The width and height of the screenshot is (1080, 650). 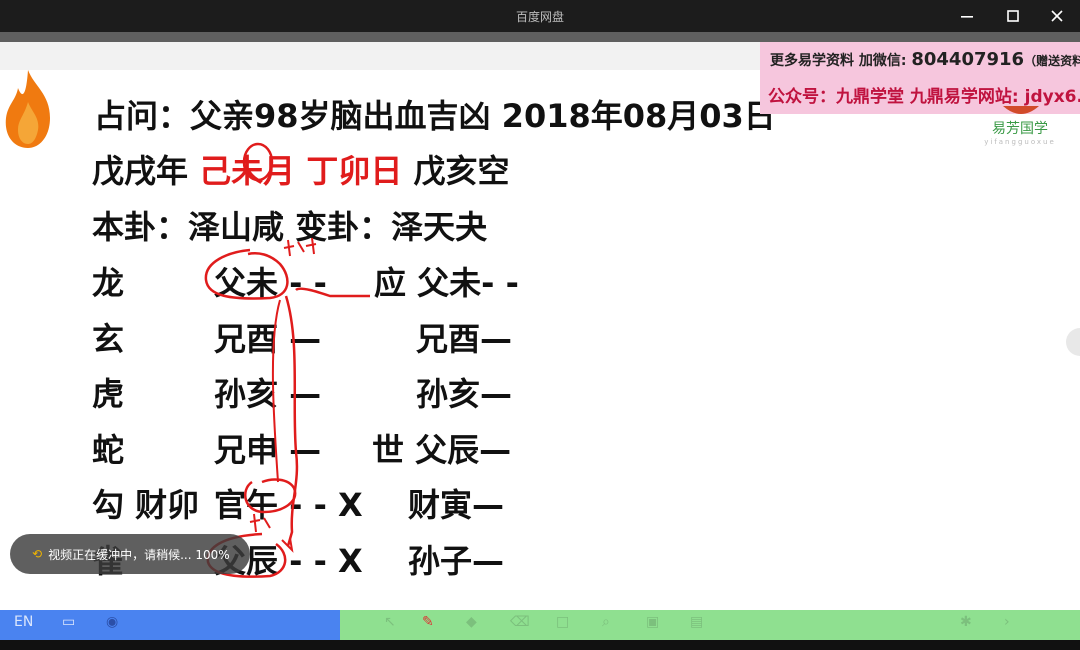 What do you see at coordinates (471, 622) in the screenshot?
I see `highlighter-icon: ◆` at bounding box center [471, 622].